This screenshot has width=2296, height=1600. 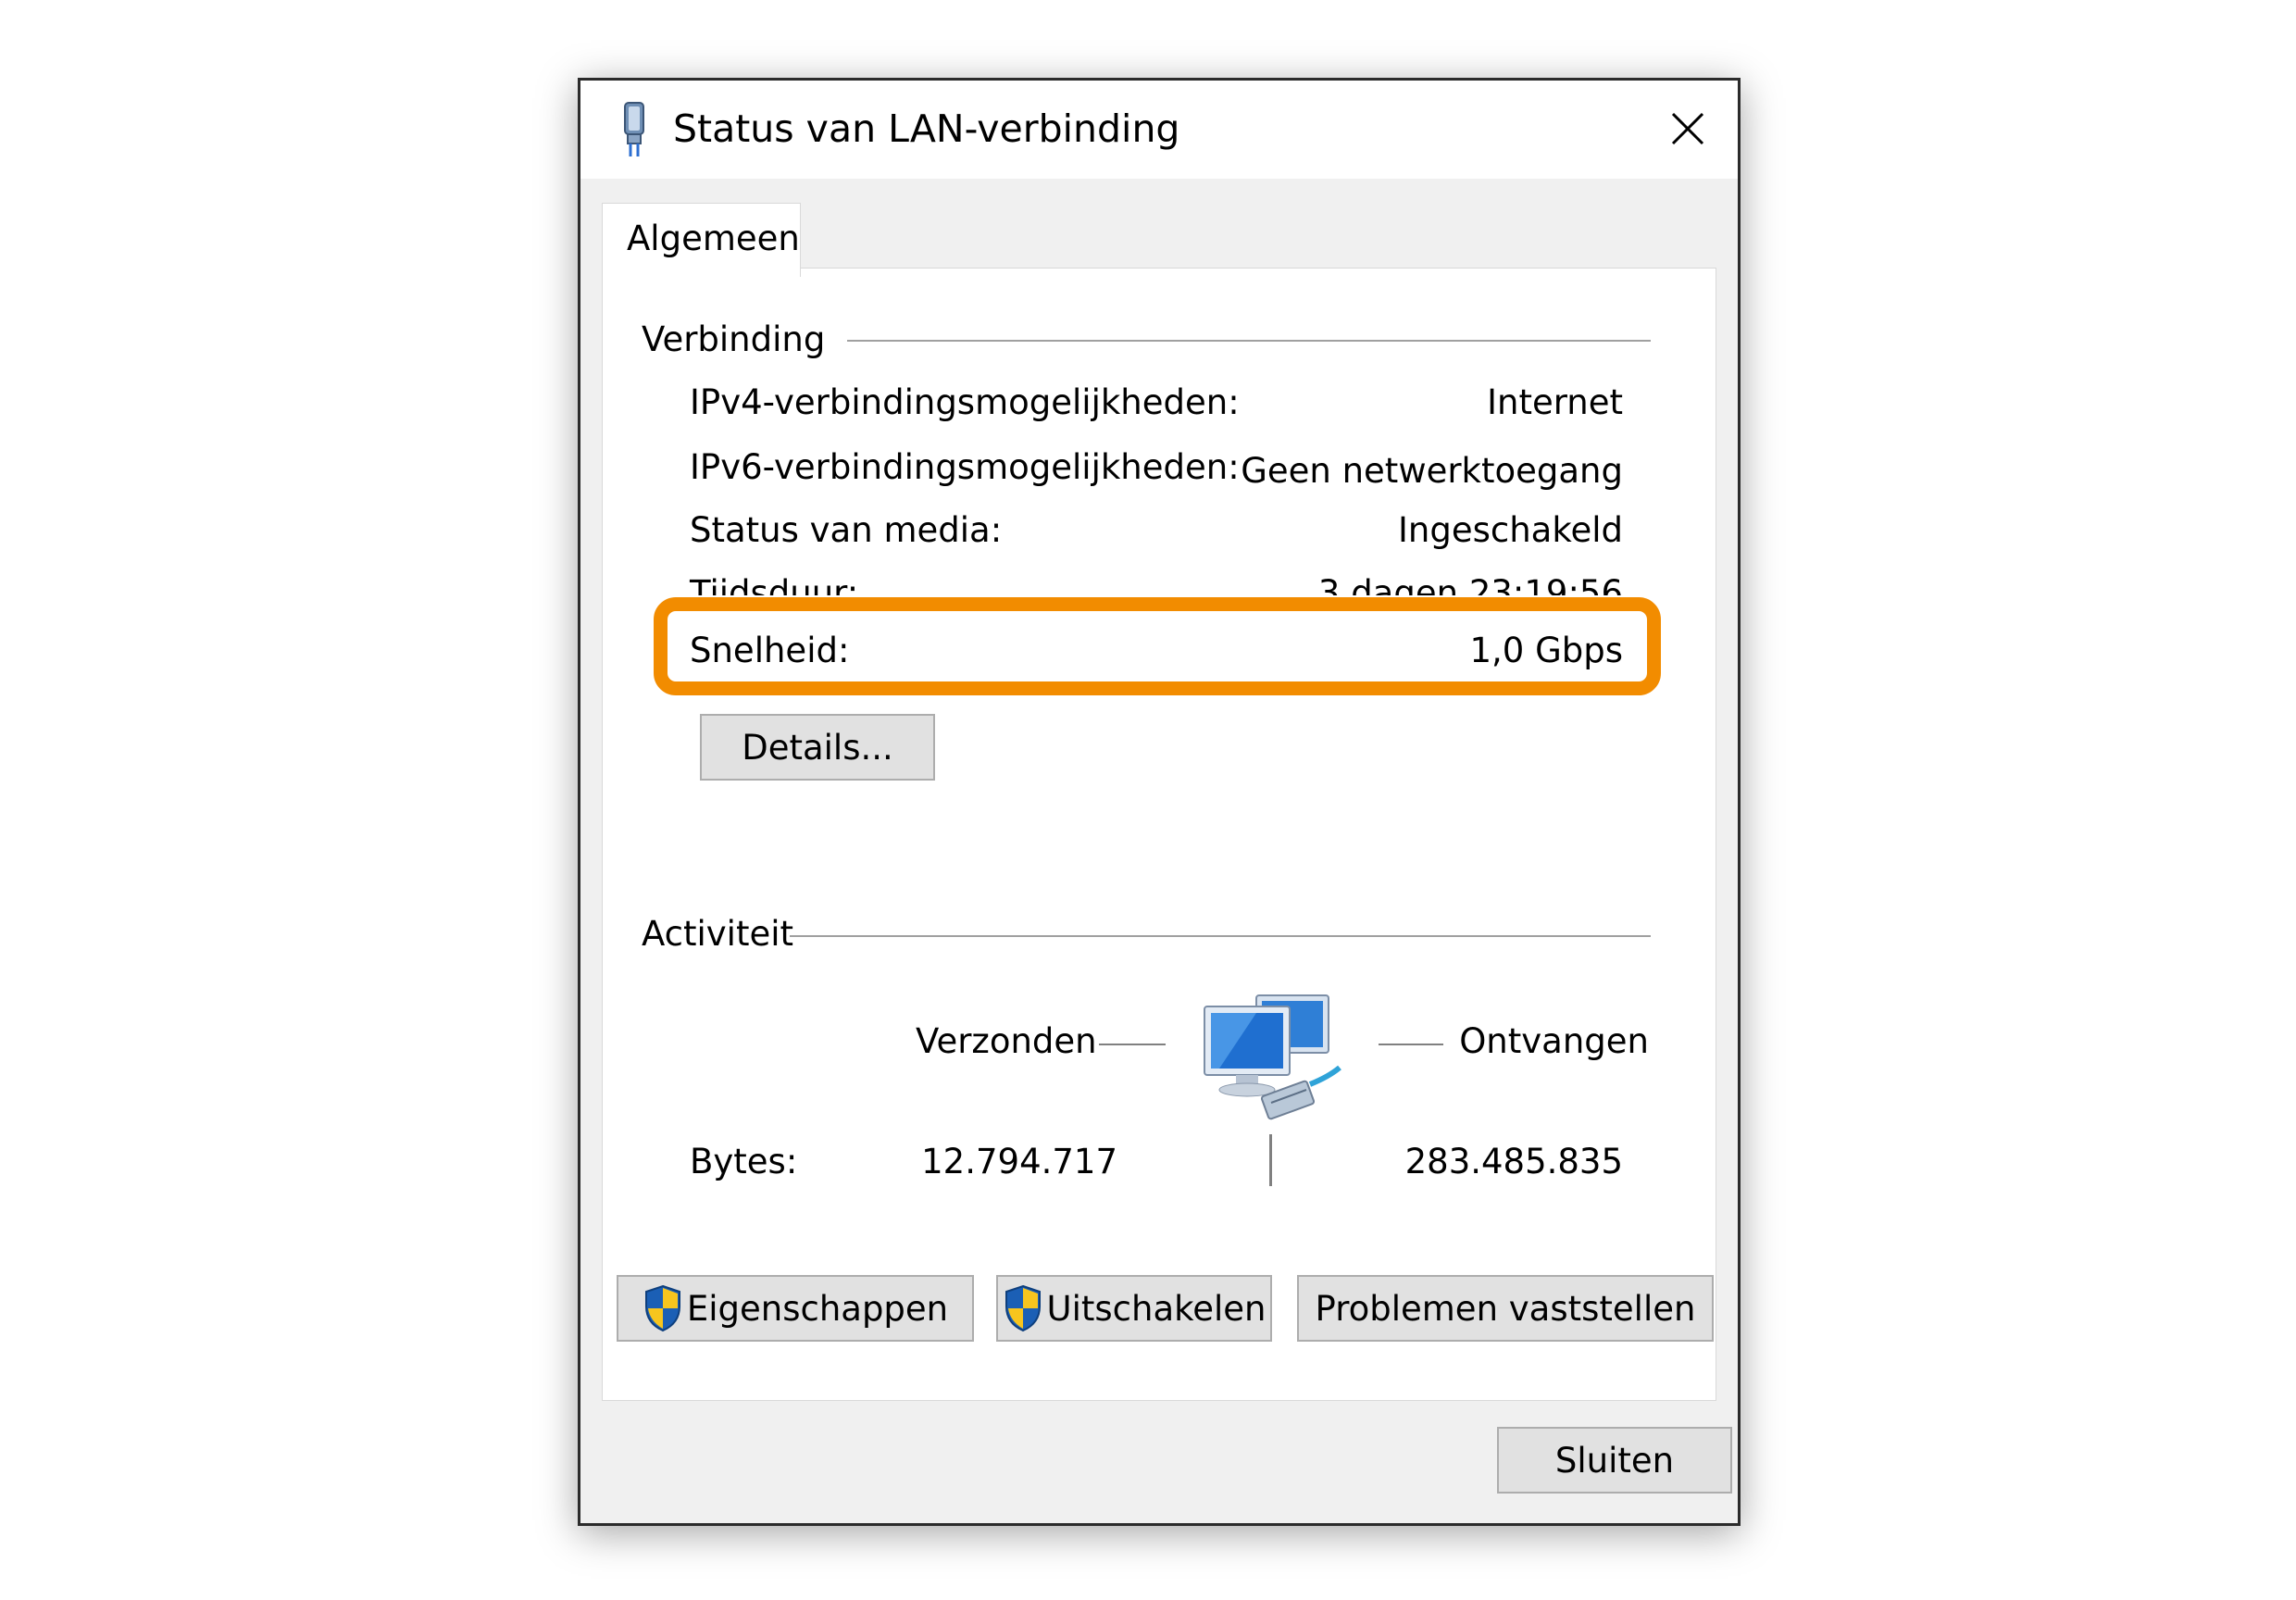 I want to click on ipv6-value: Geen netwerktoegang, so click(x=1432, y=471).